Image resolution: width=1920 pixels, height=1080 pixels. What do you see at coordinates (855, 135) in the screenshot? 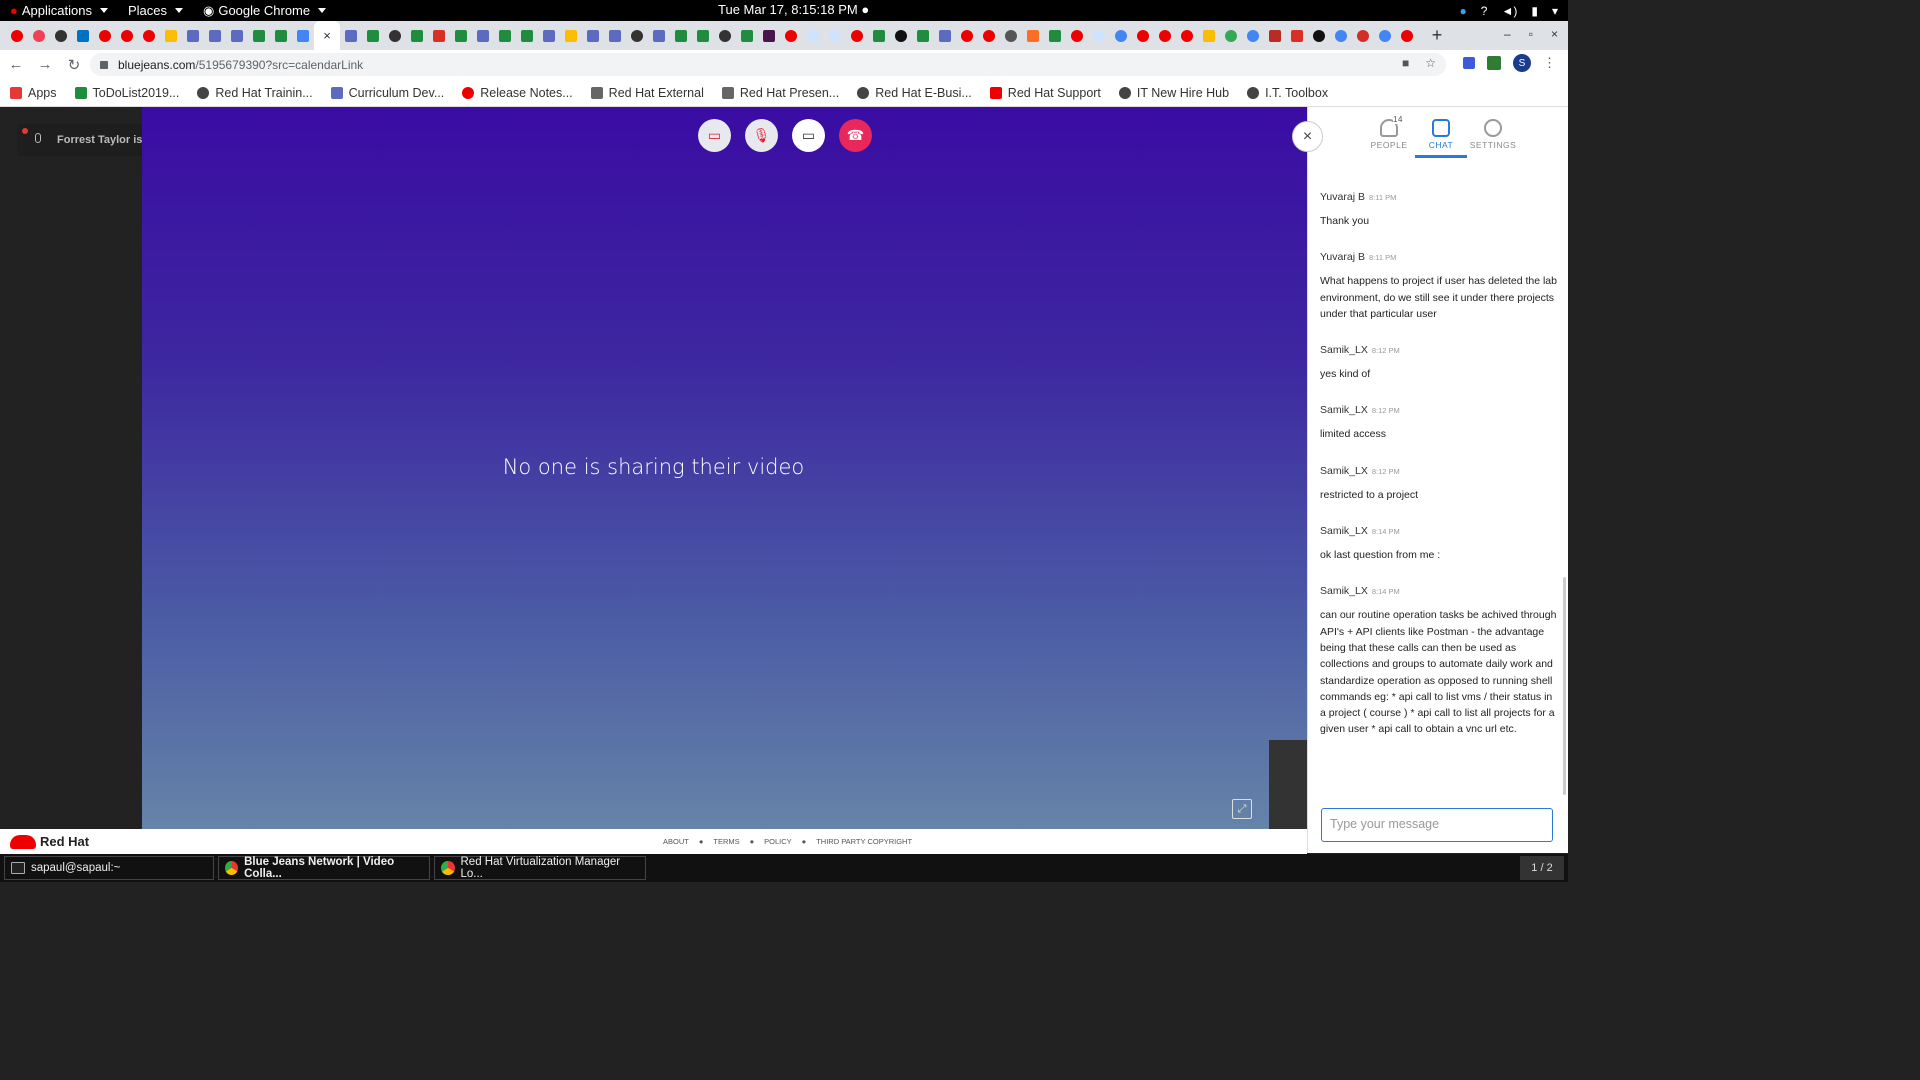
I see `leave-call-button: ☎` at bounding box center [855, 135].